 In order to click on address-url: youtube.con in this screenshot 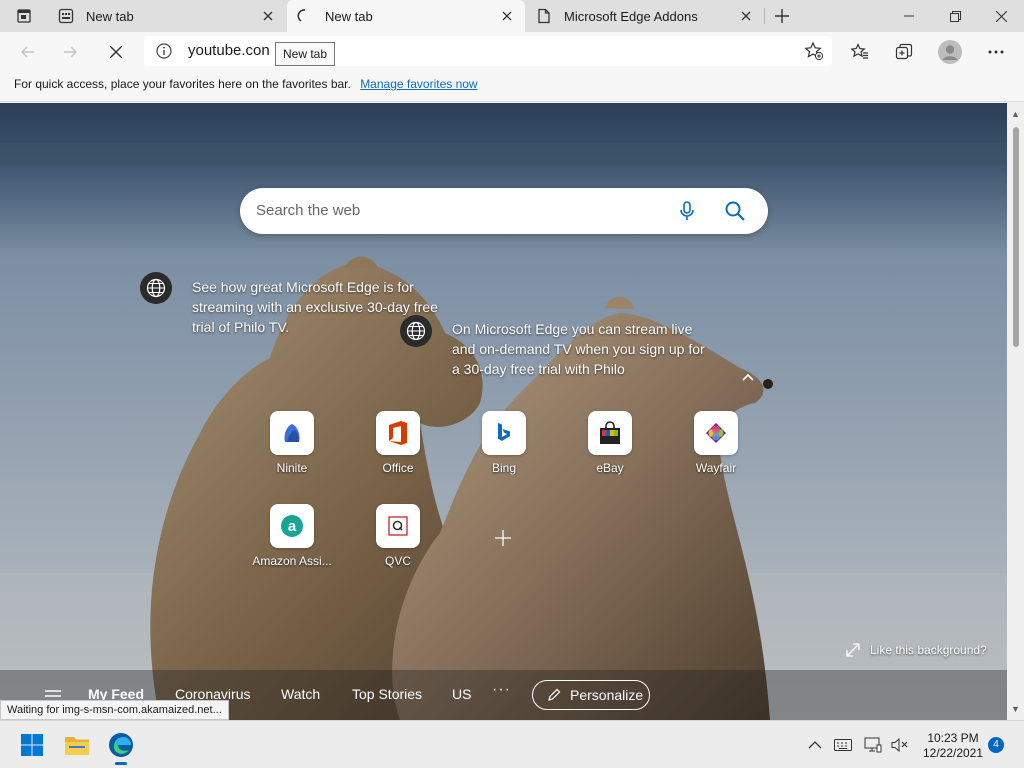, I will do `click(229, 50)`.